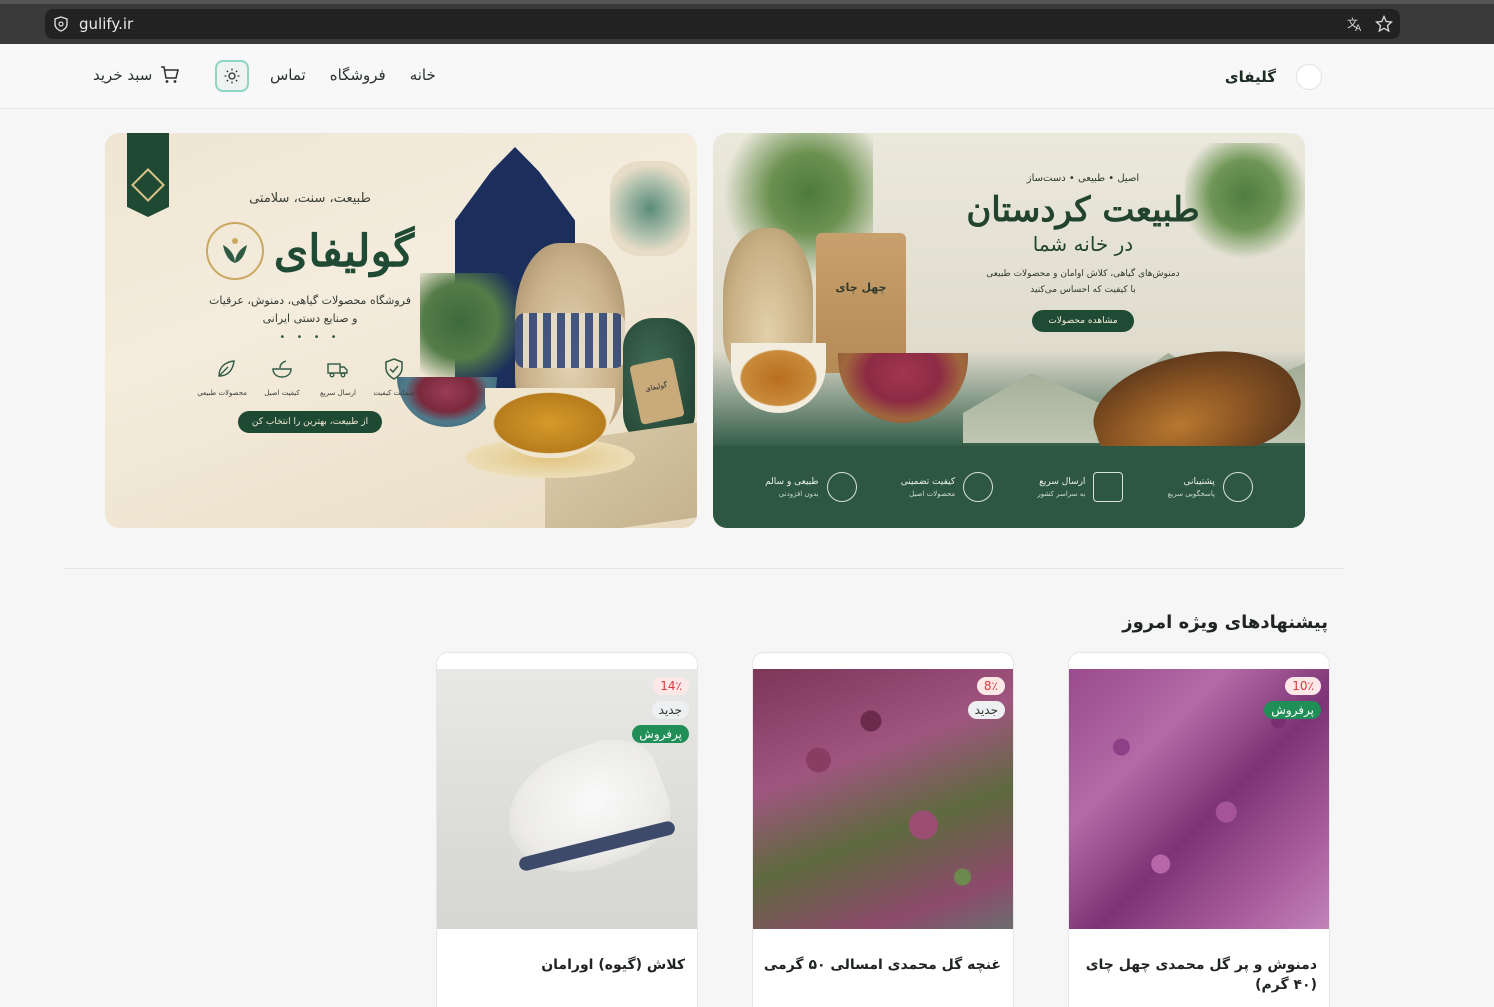 This screenshot has width=1494, height=1007. Describe the element at coordinates (704, 568) in the screenshot. I see `section-divider` at that location.